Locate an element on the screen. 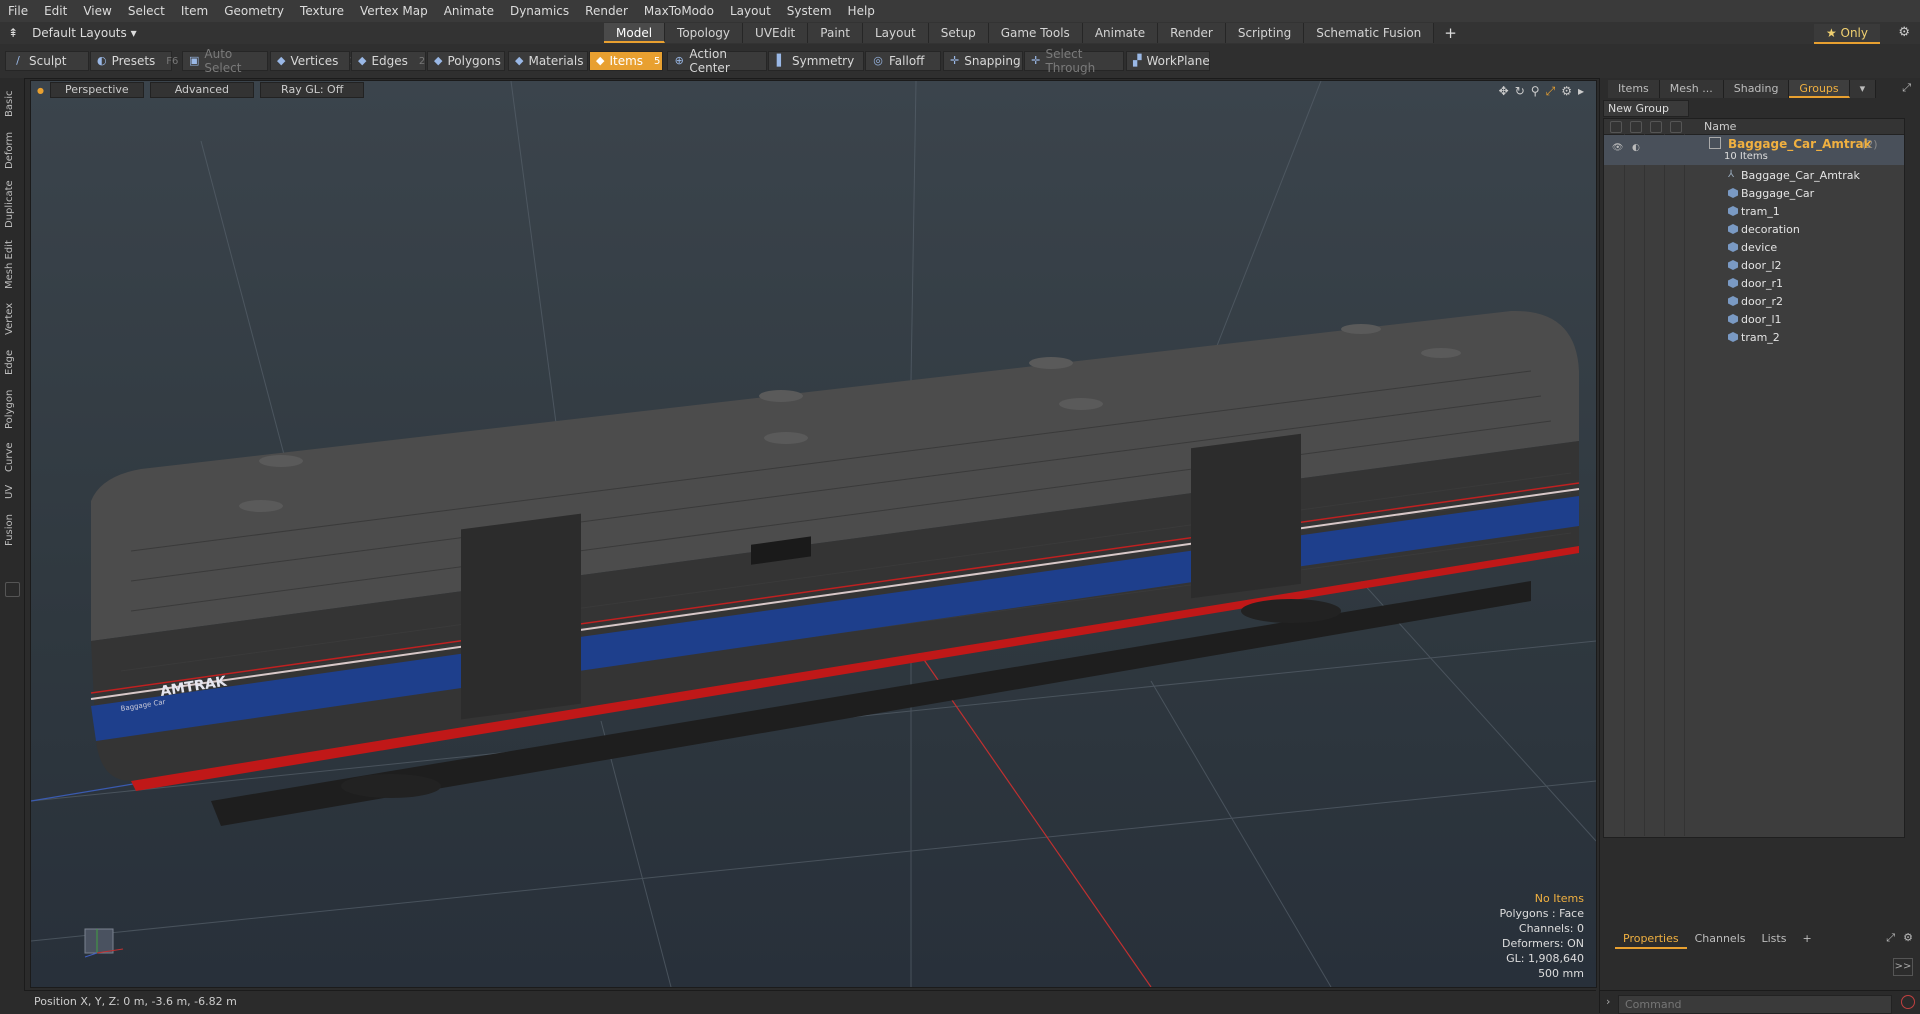  record-icon is located at coordinates (1908, 1002).